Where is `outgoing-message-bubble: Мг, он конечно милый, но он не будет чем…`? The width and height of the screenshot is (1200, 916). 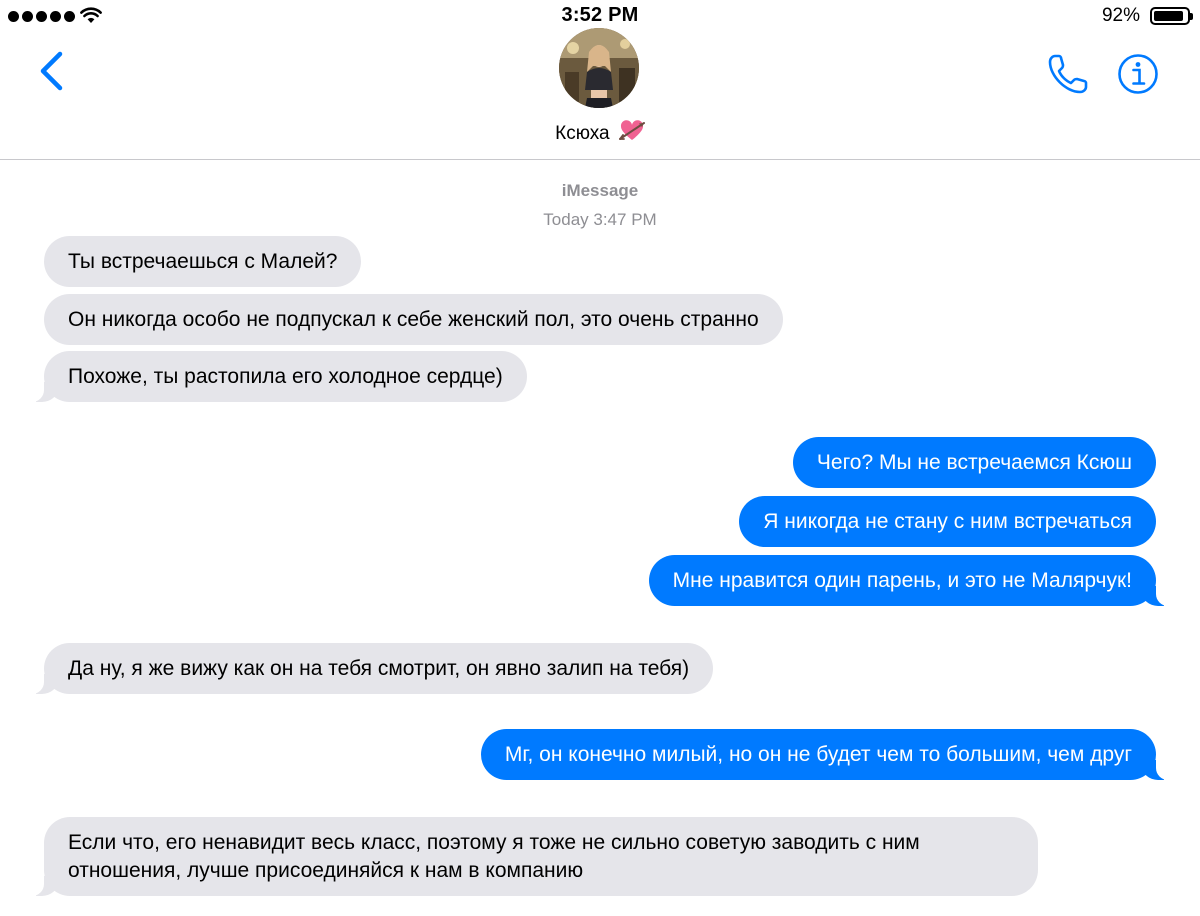 outgoing-message-bubble: Мг, он конечно милый, но он не будет чем… is located at coordinates (828, 754).